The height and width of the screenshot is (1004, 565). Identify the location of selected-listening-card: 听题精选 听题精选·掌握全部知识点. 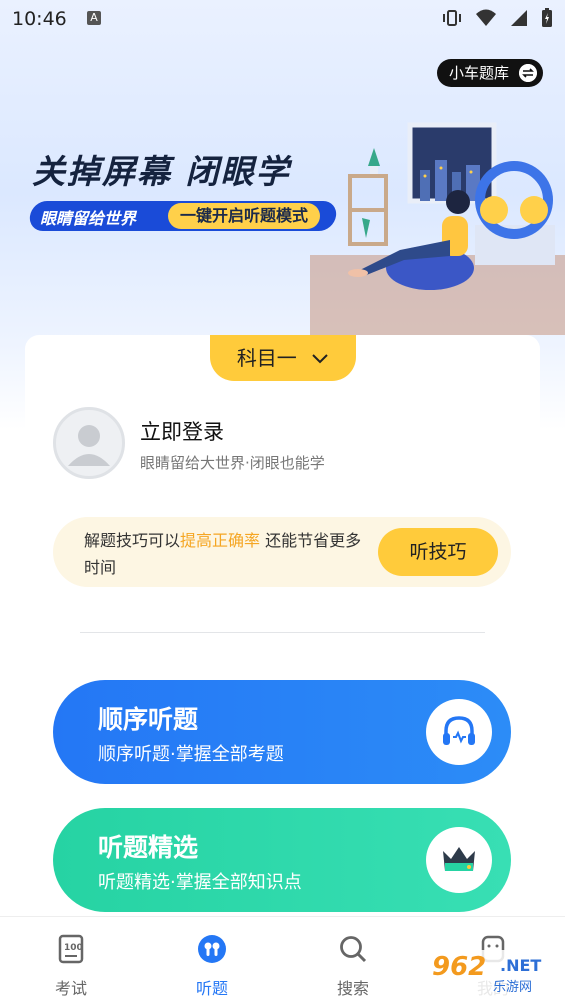
(282, 860).